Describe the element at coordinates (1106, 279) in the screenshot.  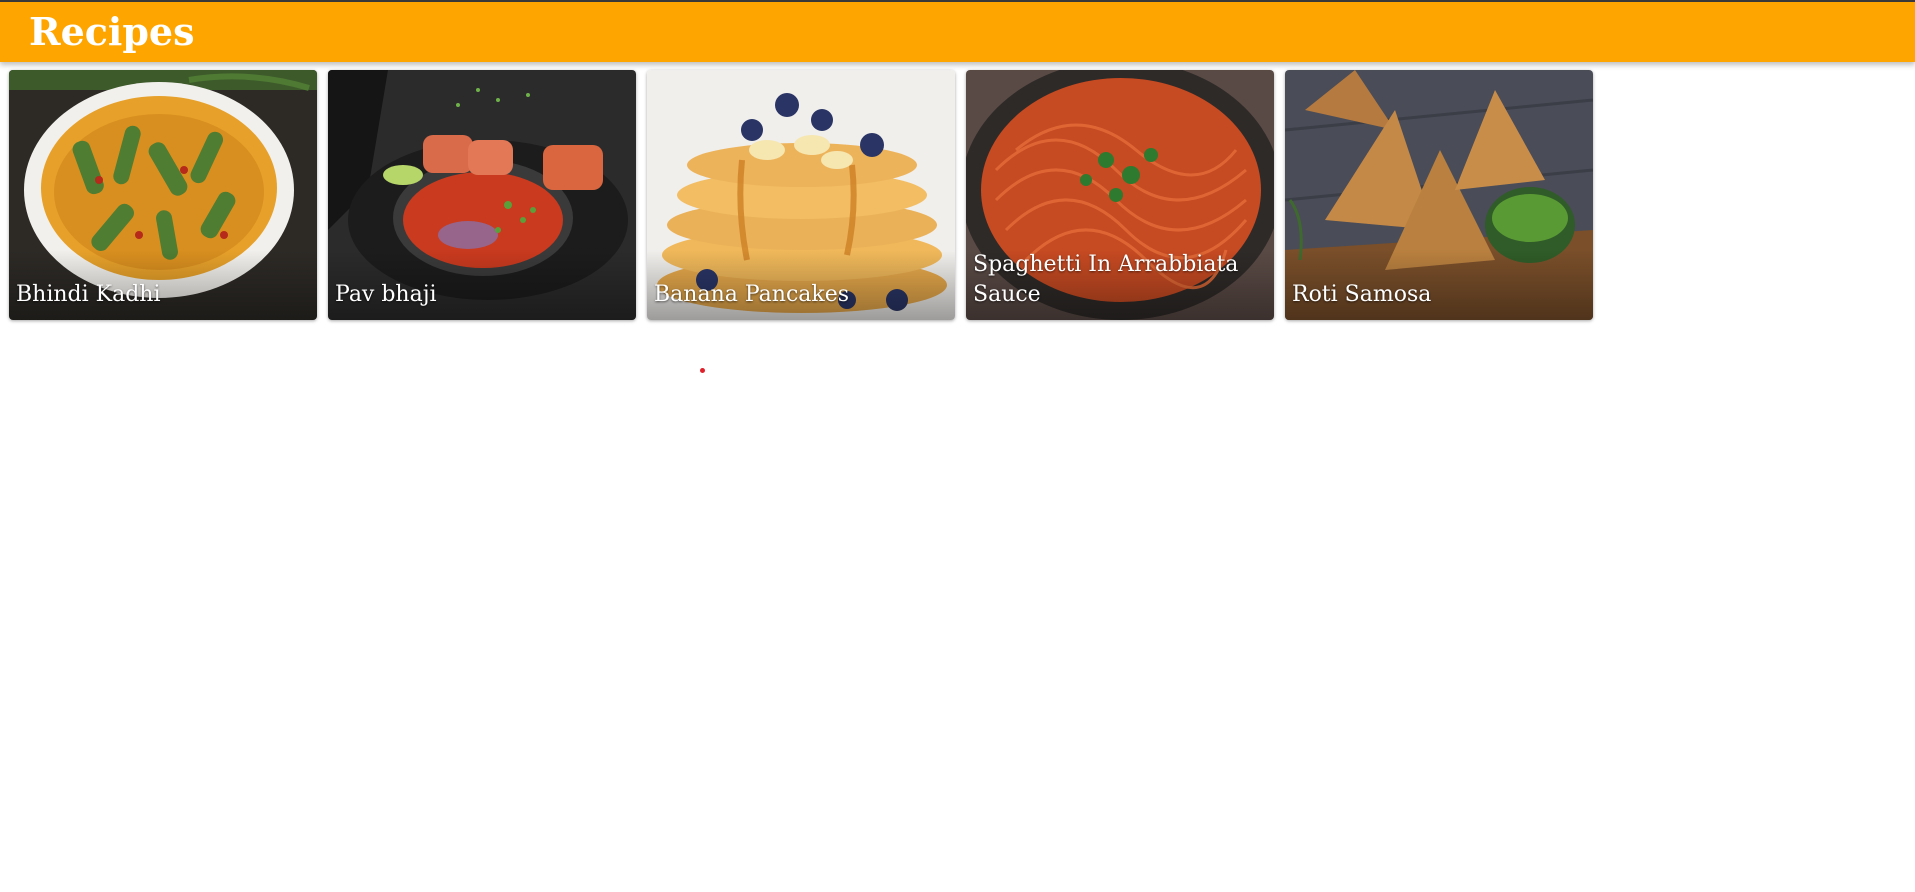
I see `recipe-title: Spaghetti In Arrabbiata Sauce` at that location.